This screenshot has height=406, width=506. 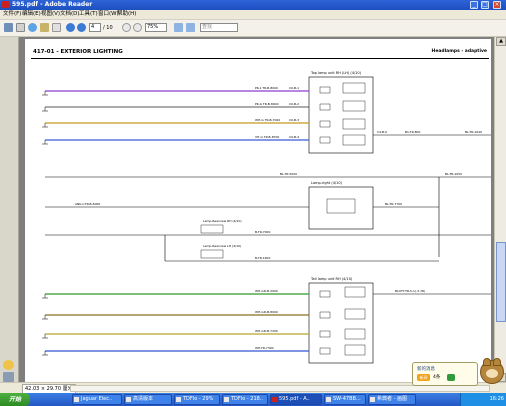 I want to click on email-icon, so click(x=32, y=27).